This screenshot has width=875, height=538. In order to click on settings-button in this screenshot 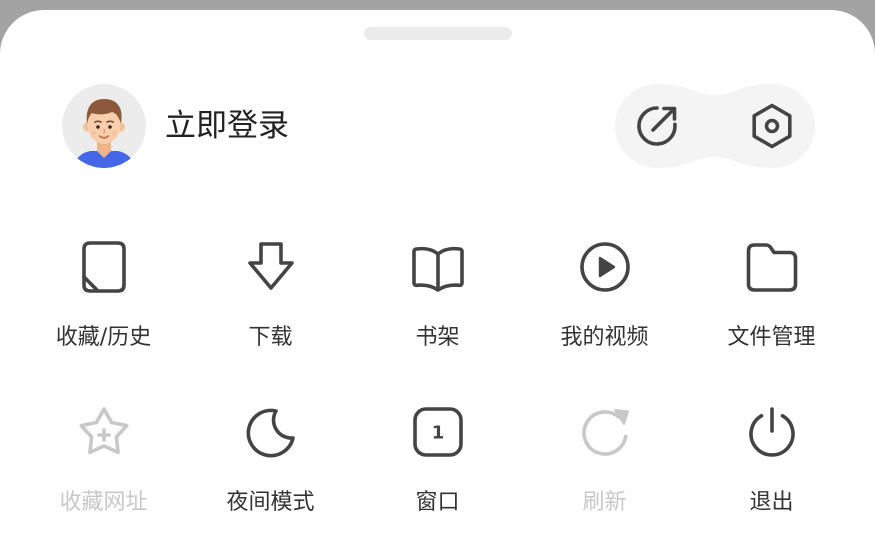, I will do `click(772, 126)`.